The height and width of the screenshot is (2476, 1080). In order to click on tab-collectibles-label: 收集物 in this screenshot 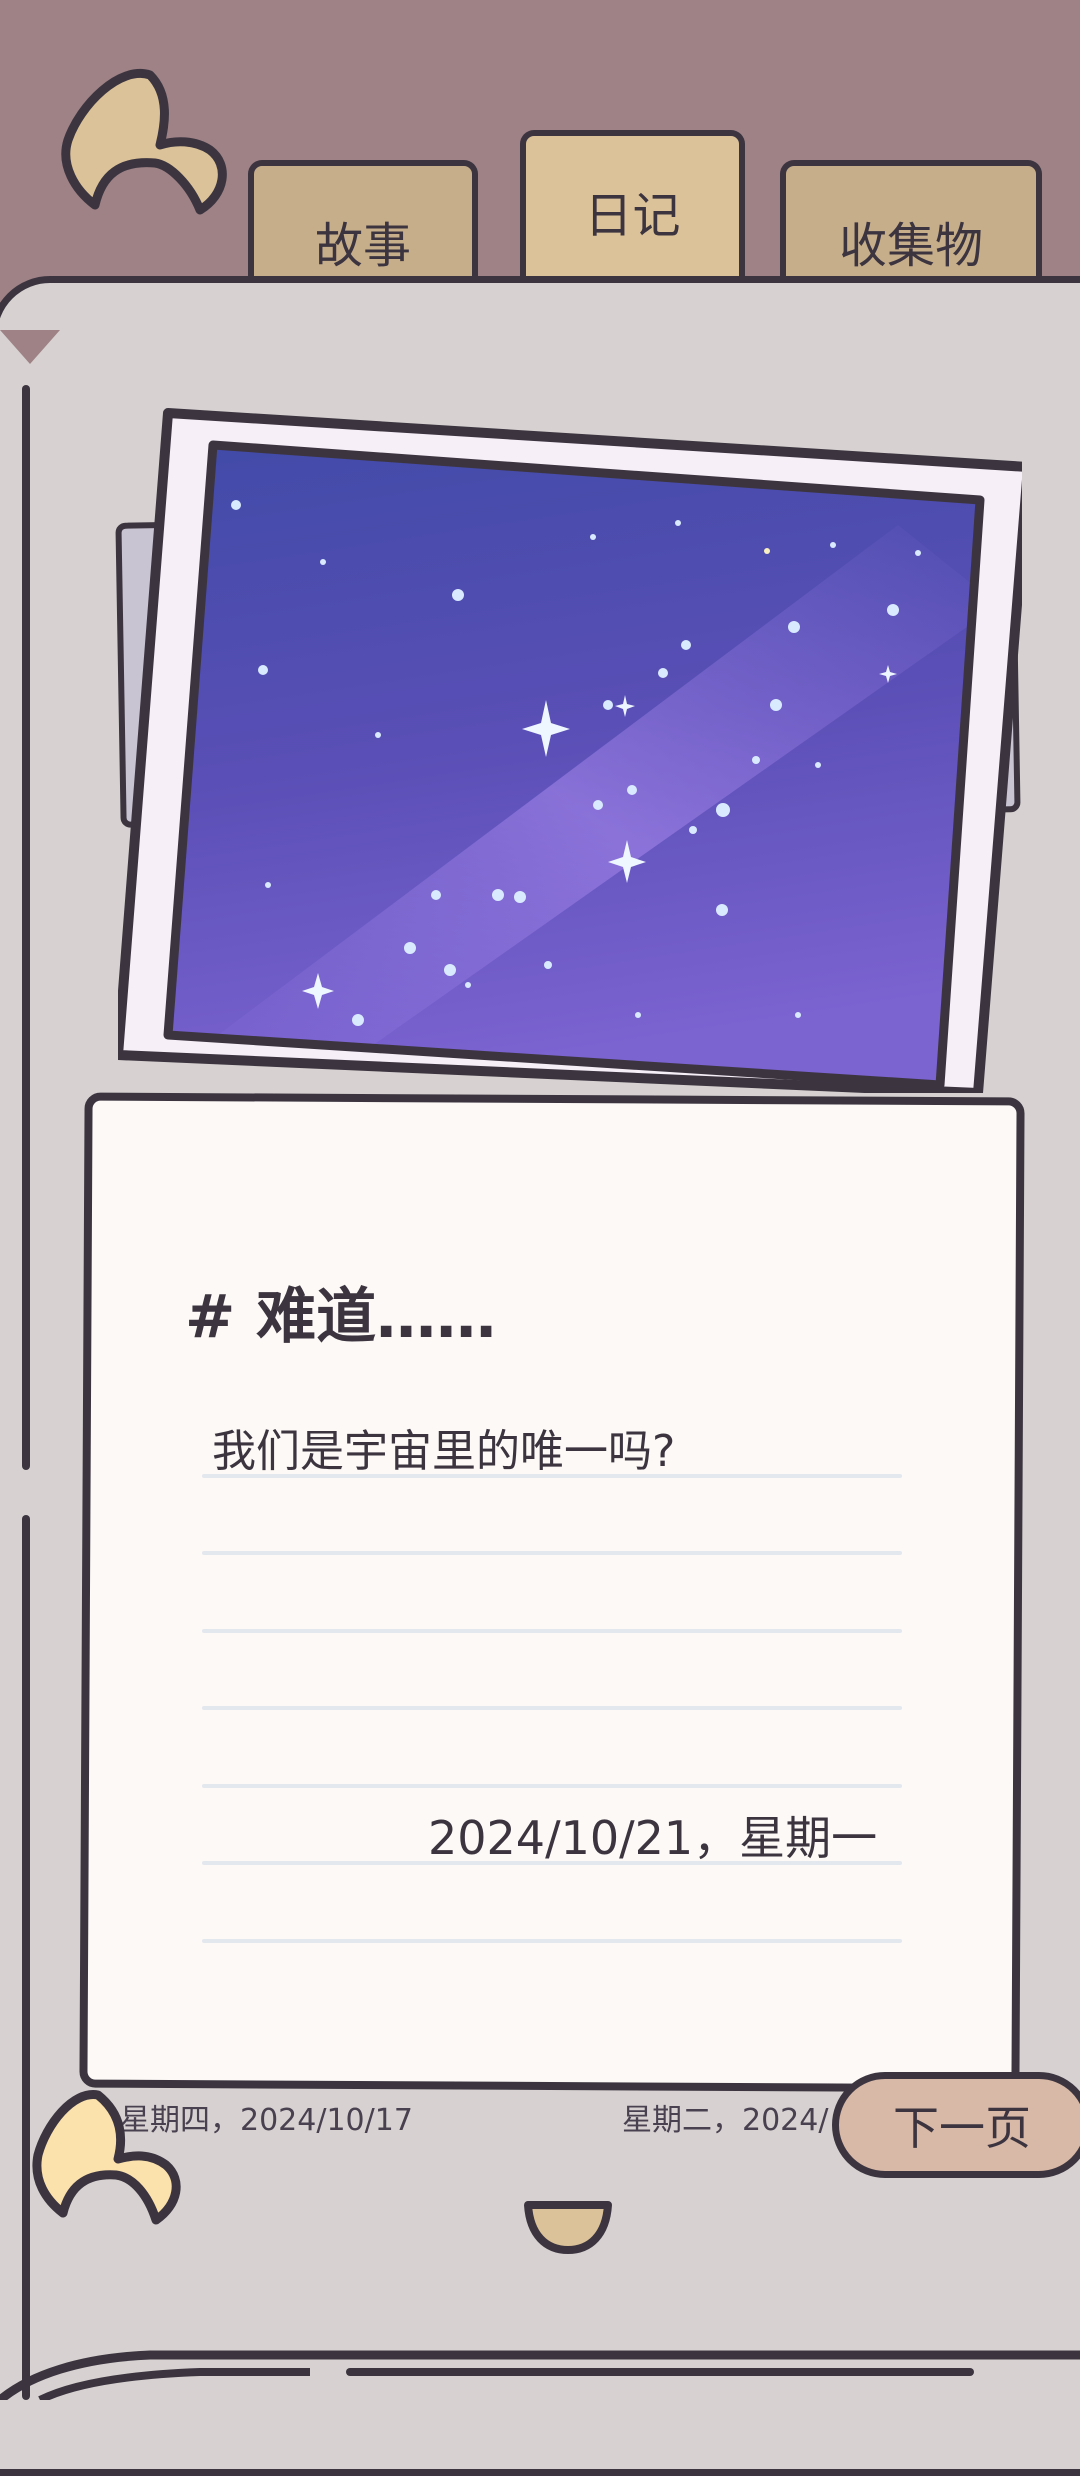, I will do `click(910, 245)`.